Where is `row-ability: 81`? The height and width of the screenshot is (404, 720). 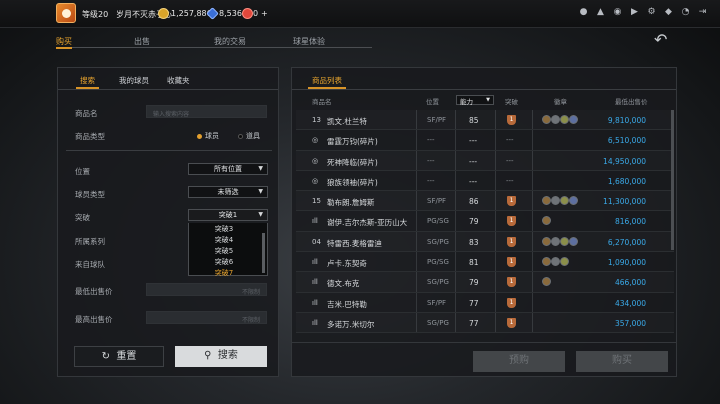
row-ability: 81 is located at coordinates (474, 263).